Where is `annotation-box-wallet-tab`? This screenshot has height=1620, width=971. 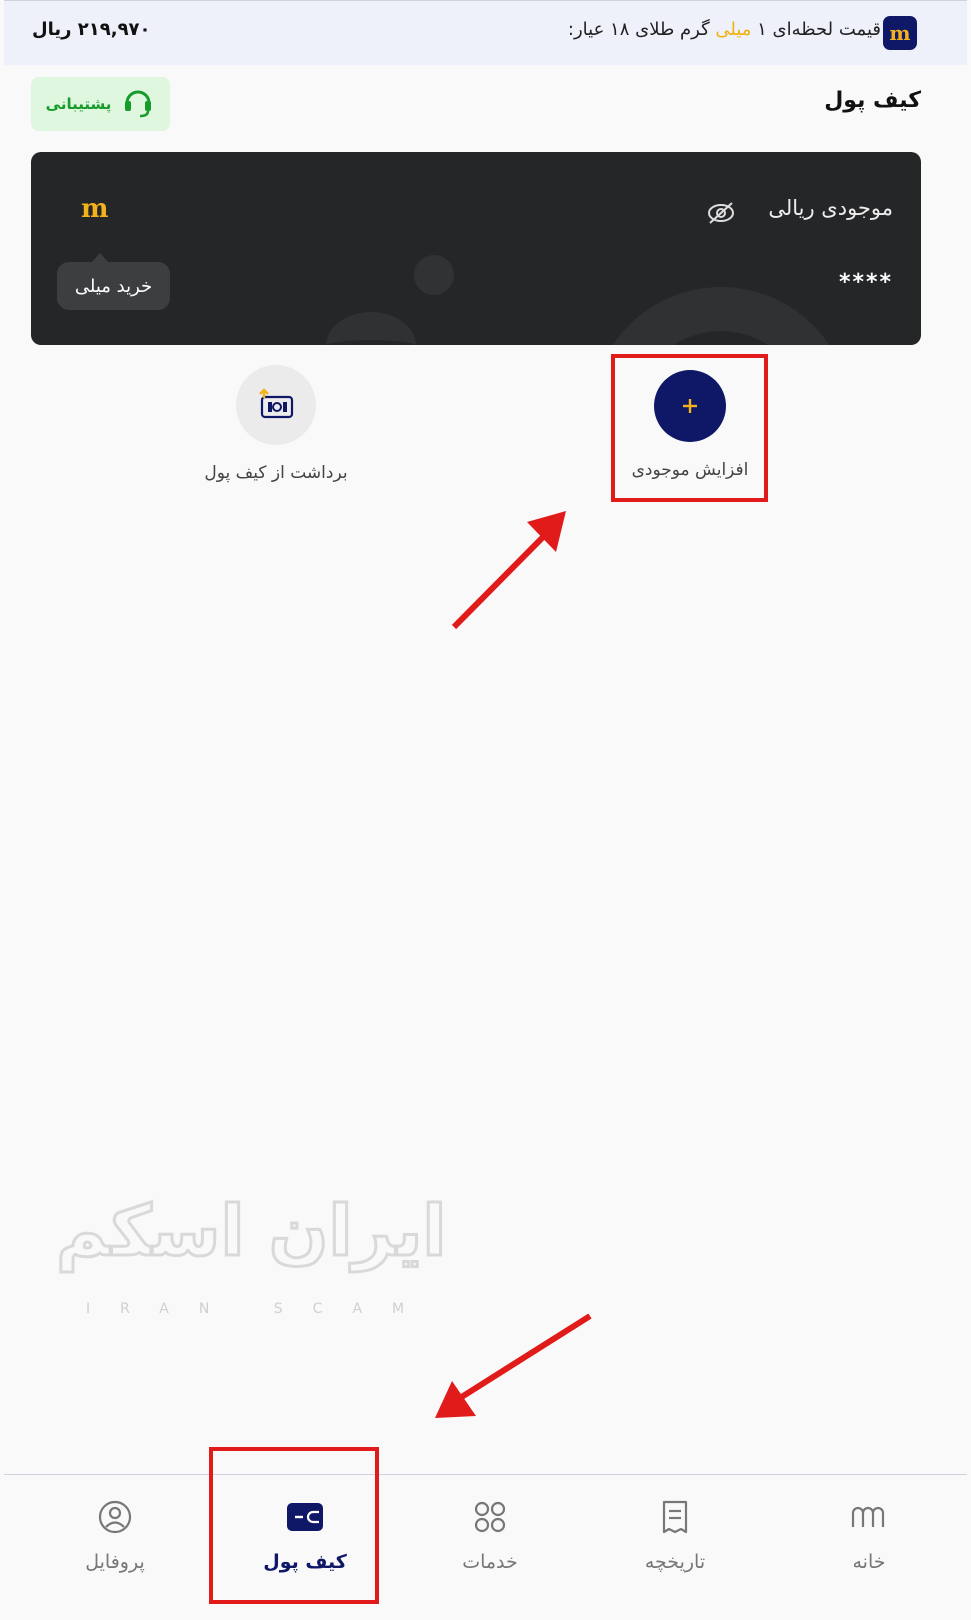 annotation-box-wallet-tab is located at coordinates (294, 1525).